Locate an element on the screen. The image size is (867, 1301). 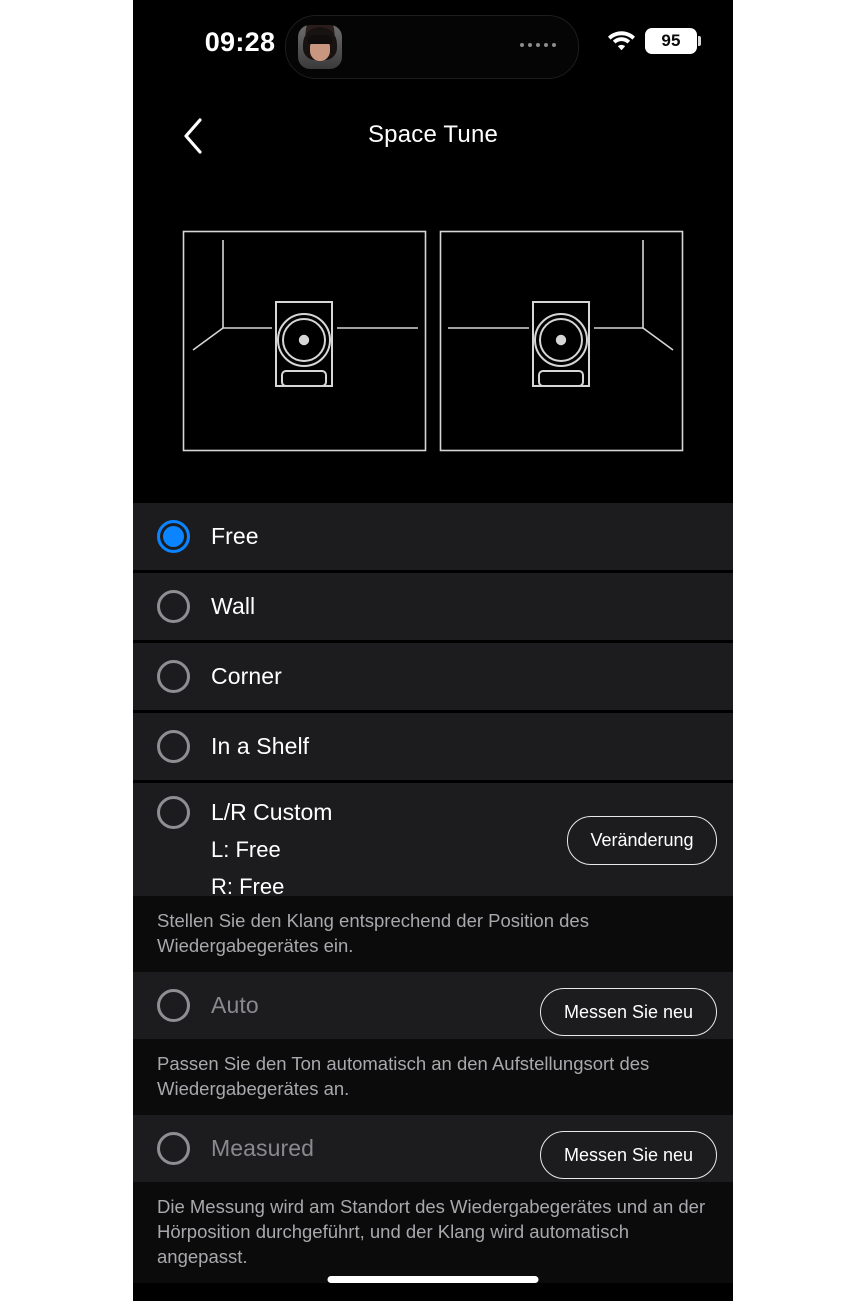
option-row-corner: Corner is located at coordinates (433, 676).